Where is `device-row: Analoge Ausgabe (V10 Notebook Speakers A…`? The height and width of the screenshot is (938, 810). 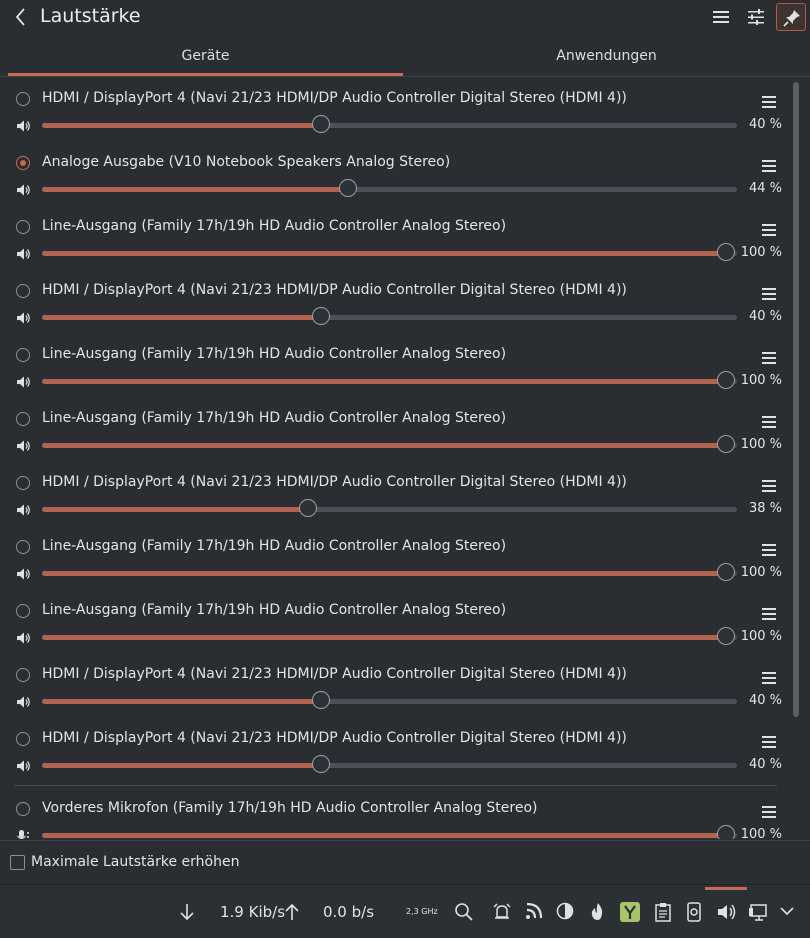
device-row: Analoge Ausgabe (V10 Notebook Speakers A… is located at coordinates (395, 177).